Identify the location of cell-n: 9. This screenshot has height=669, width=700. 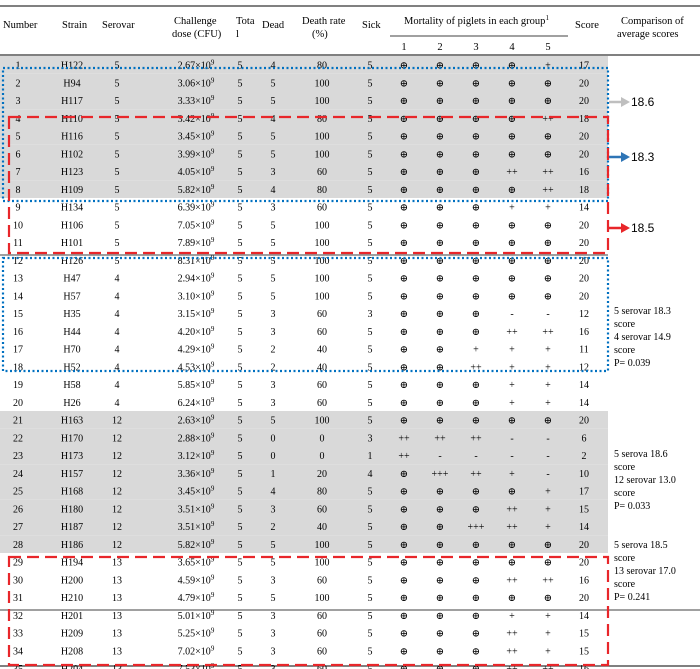
(18, 208).